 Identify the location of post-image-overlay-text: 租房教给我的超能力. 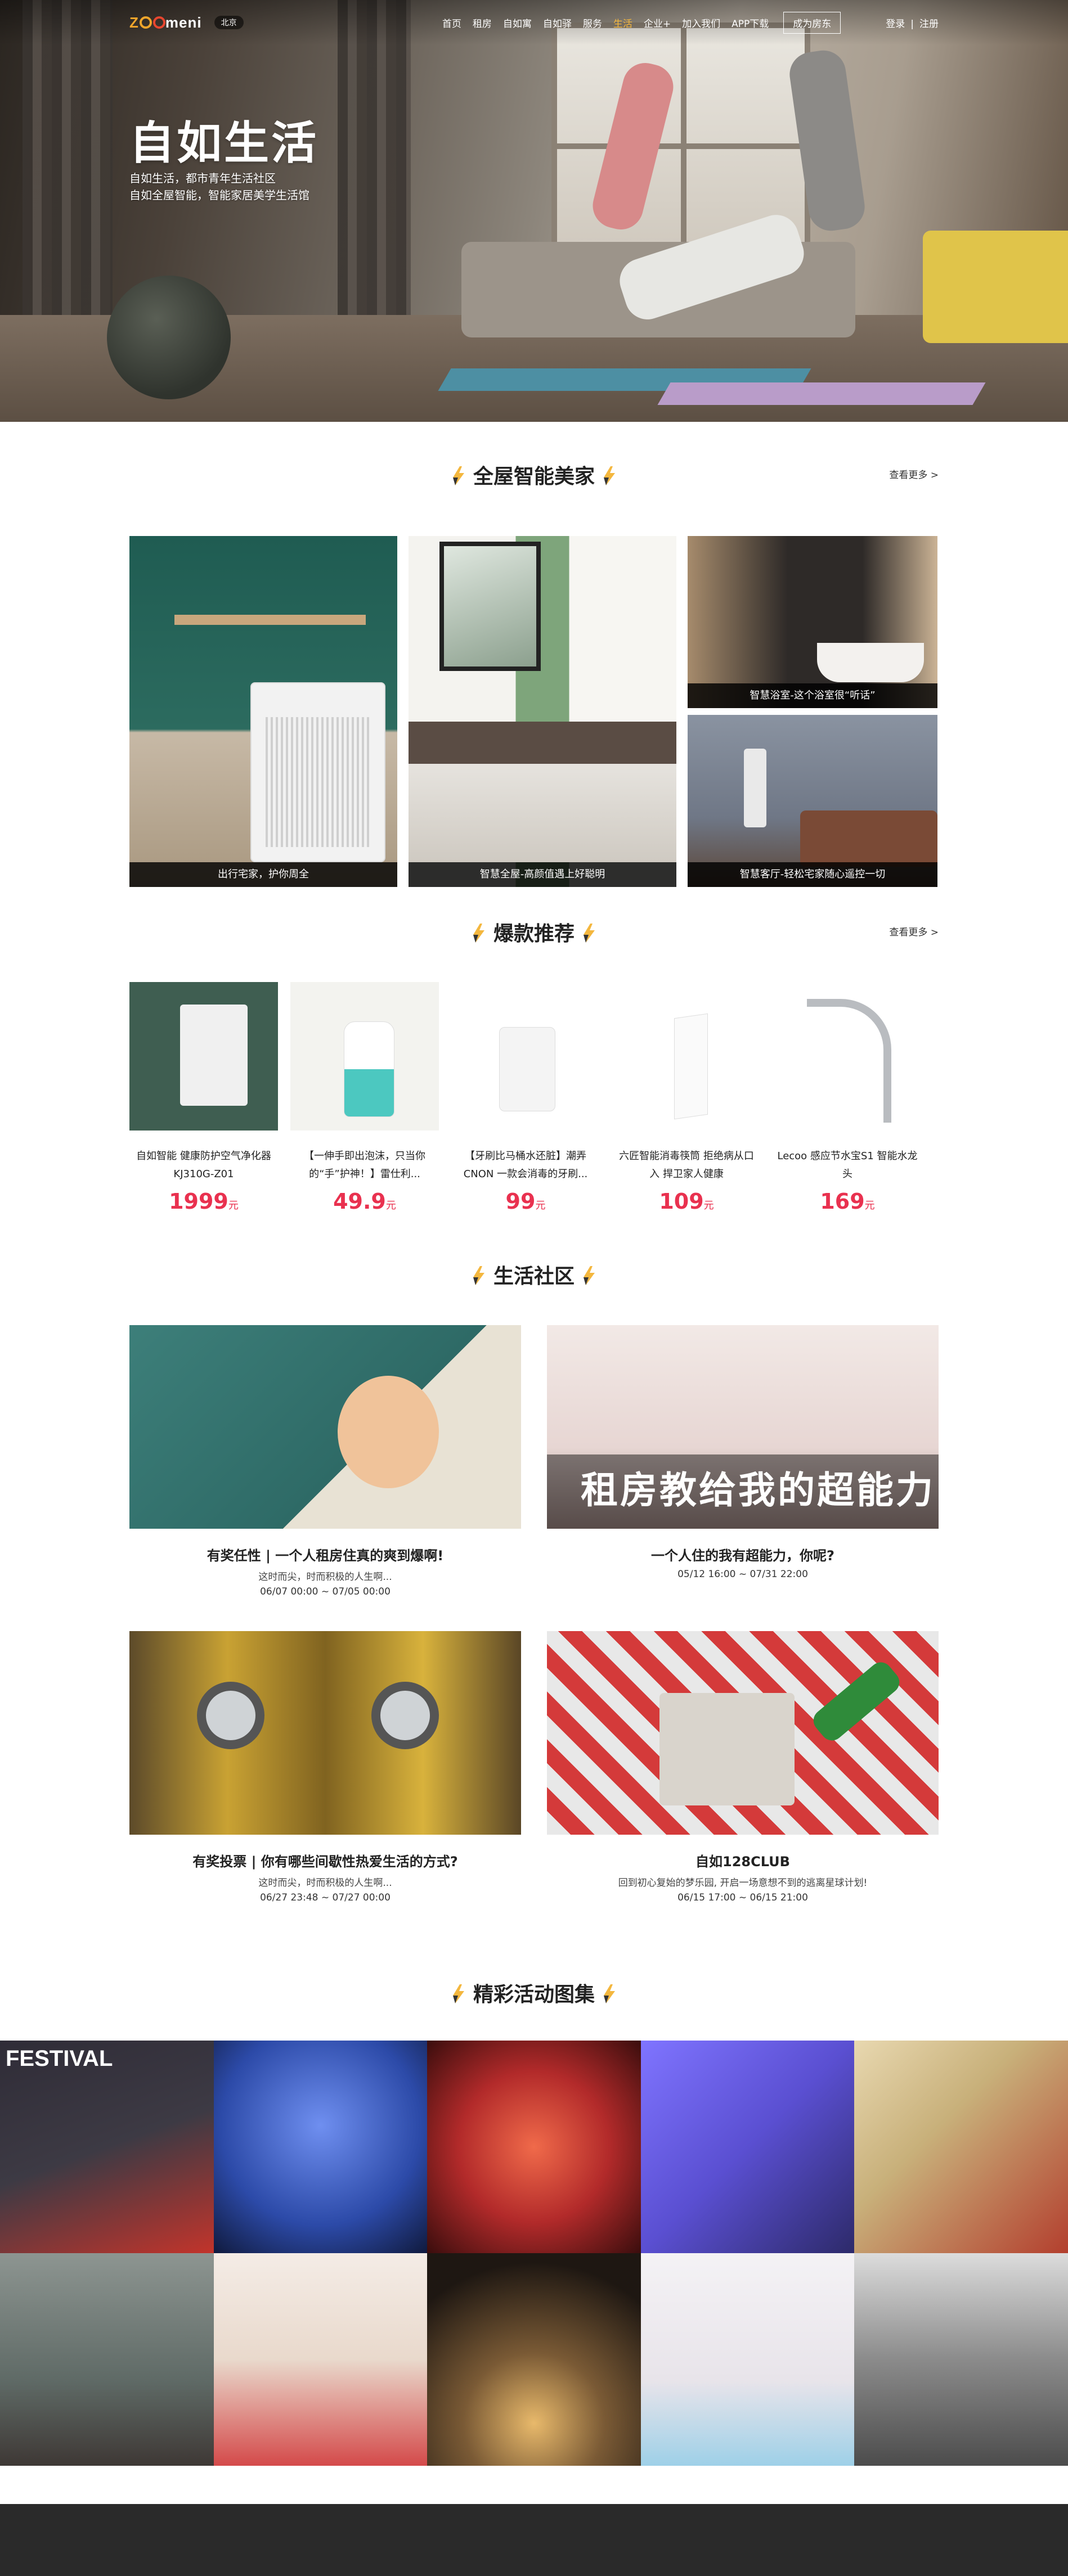
(758, 1490).